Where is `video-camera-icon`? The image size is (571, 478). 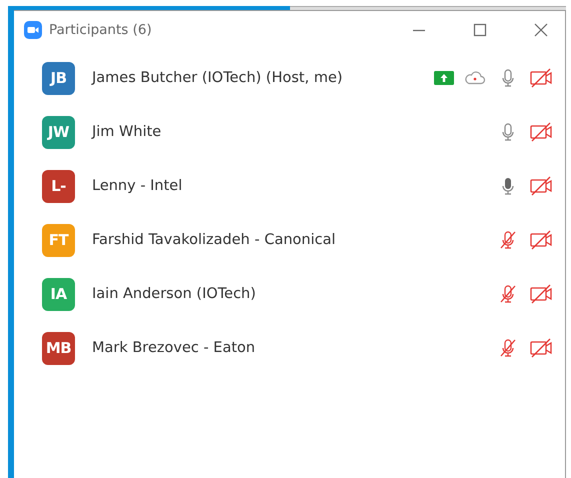 video-camera-icon is located at coordinates (33, 30).